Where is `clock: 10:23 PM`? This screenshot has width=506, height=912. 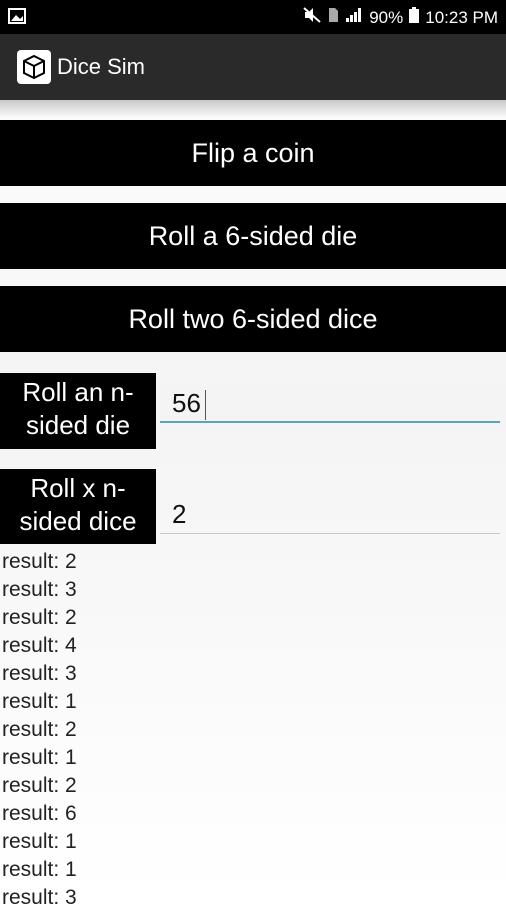
clock: 10:23 PM is located at coordinates (461, 17).